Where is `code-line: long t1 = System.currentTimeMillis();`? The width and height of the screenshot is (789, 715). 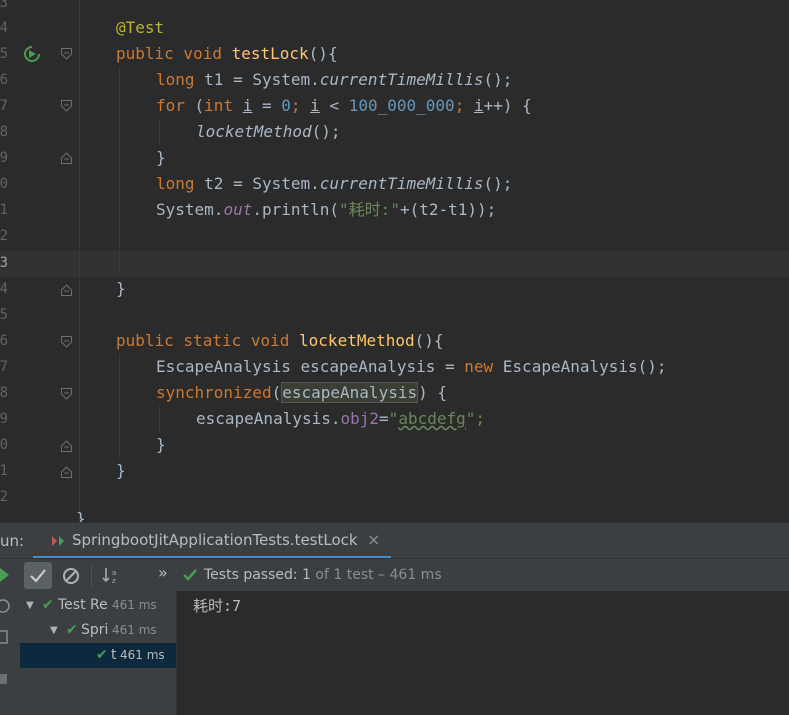 code-line: long t1 = System.currentTimeMillis(); is located at coordinates (334, 79).